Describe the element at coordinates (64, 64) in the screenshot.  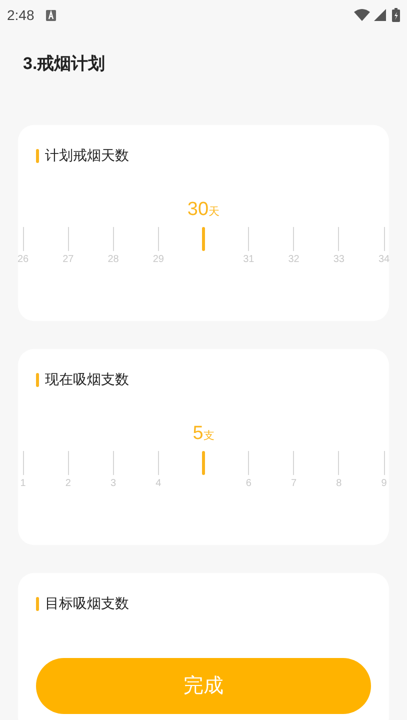
I see `page-title: 3.戒烟计划` at that location.